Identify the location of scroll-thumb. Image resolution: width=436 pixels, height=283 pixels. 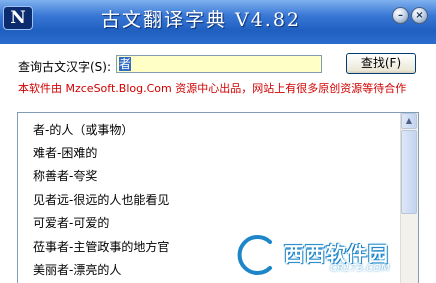
(409, 172).